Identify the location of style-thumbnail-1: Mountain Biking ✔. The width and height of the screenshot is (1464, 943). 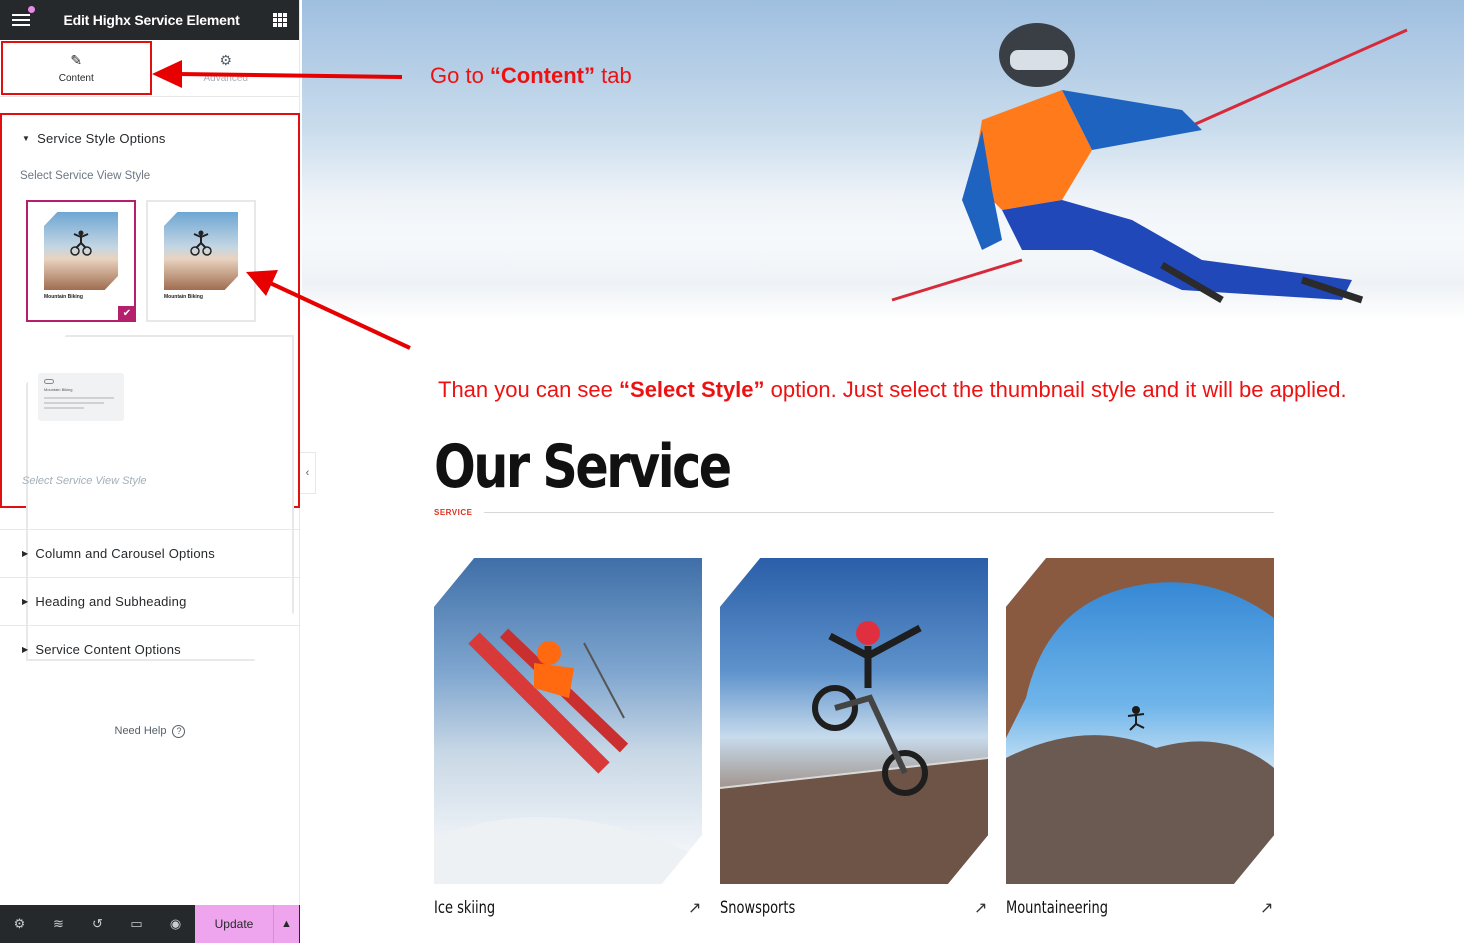
(81, 261).